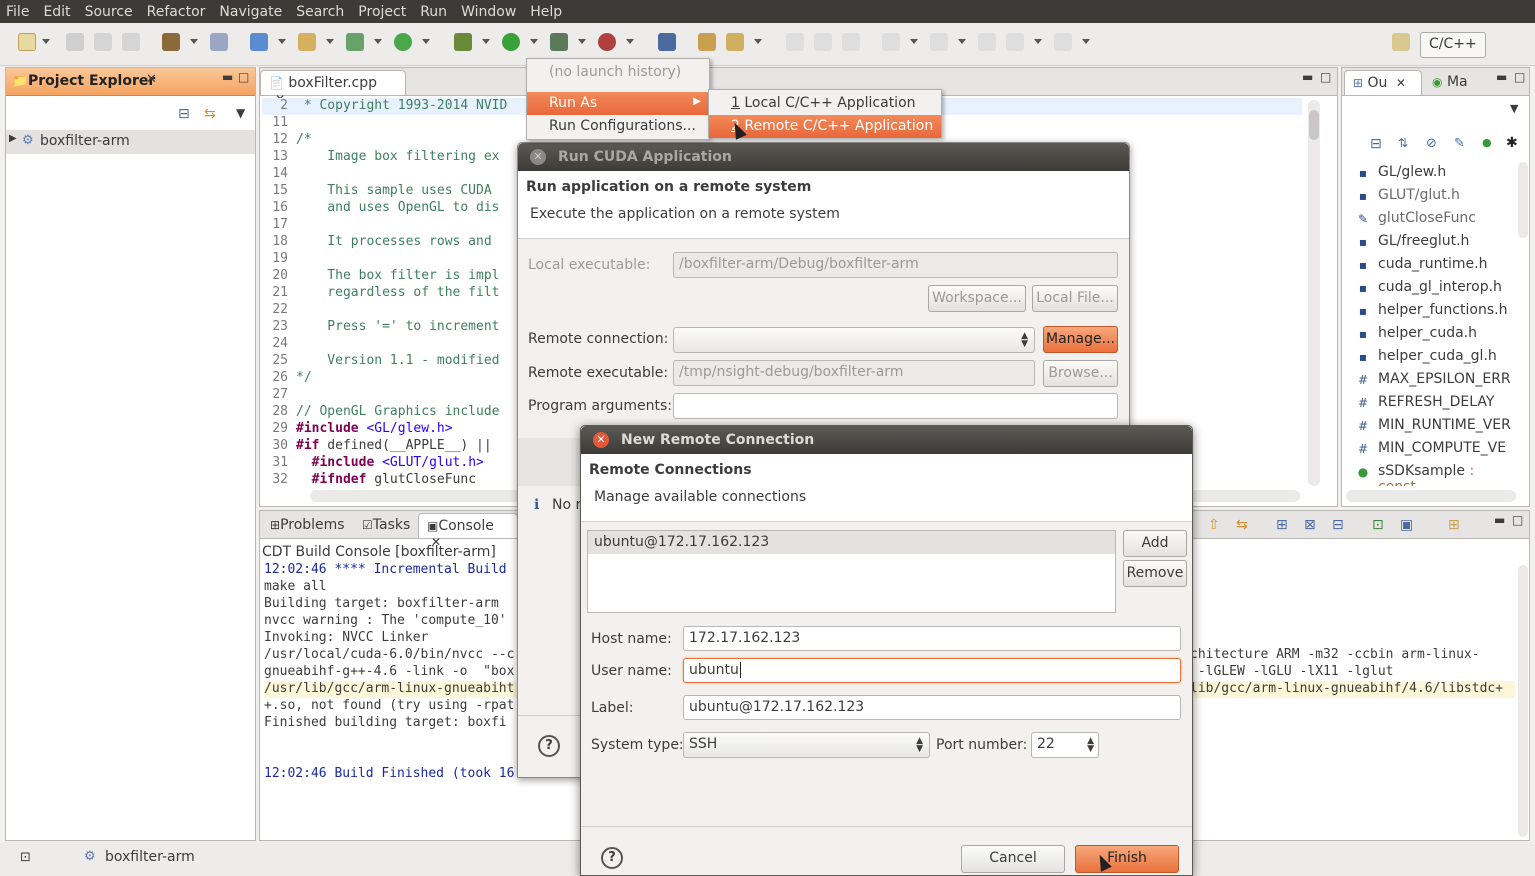 The width and height of the screenshot is (1535, 876). I want to click on skip-breakpoints-icon, so click(667, 42).